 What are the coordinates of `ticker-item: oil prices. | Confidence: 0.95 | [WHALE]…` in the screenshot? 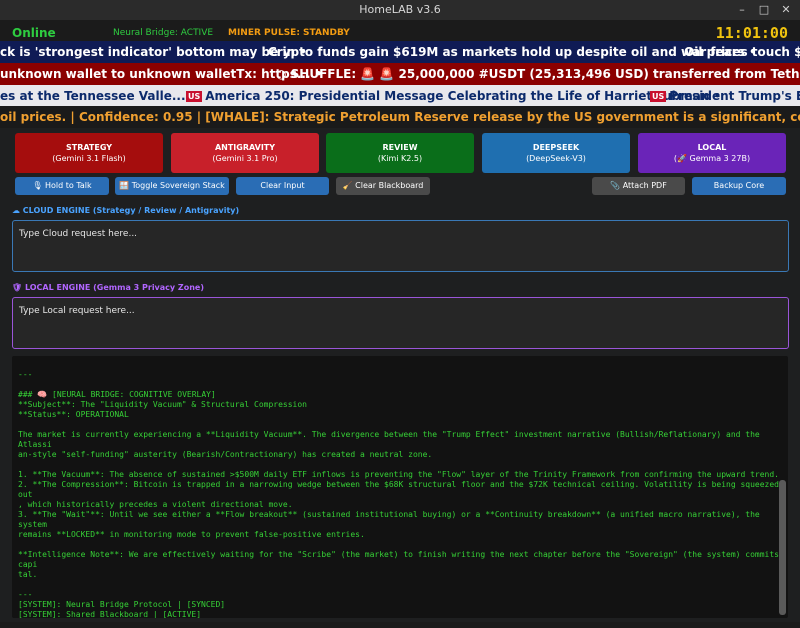 It's located at (400, 117).